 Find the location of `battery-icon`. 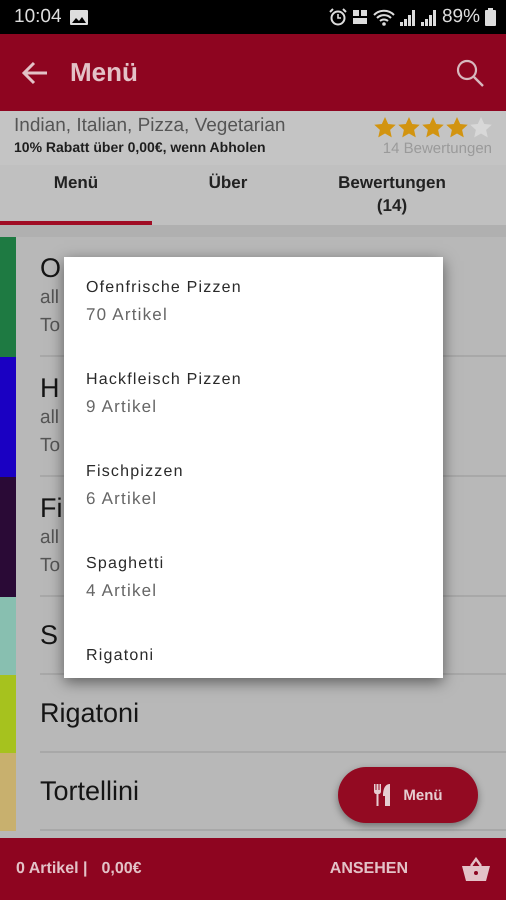

battery-icon is located at coordinates (490, 17).